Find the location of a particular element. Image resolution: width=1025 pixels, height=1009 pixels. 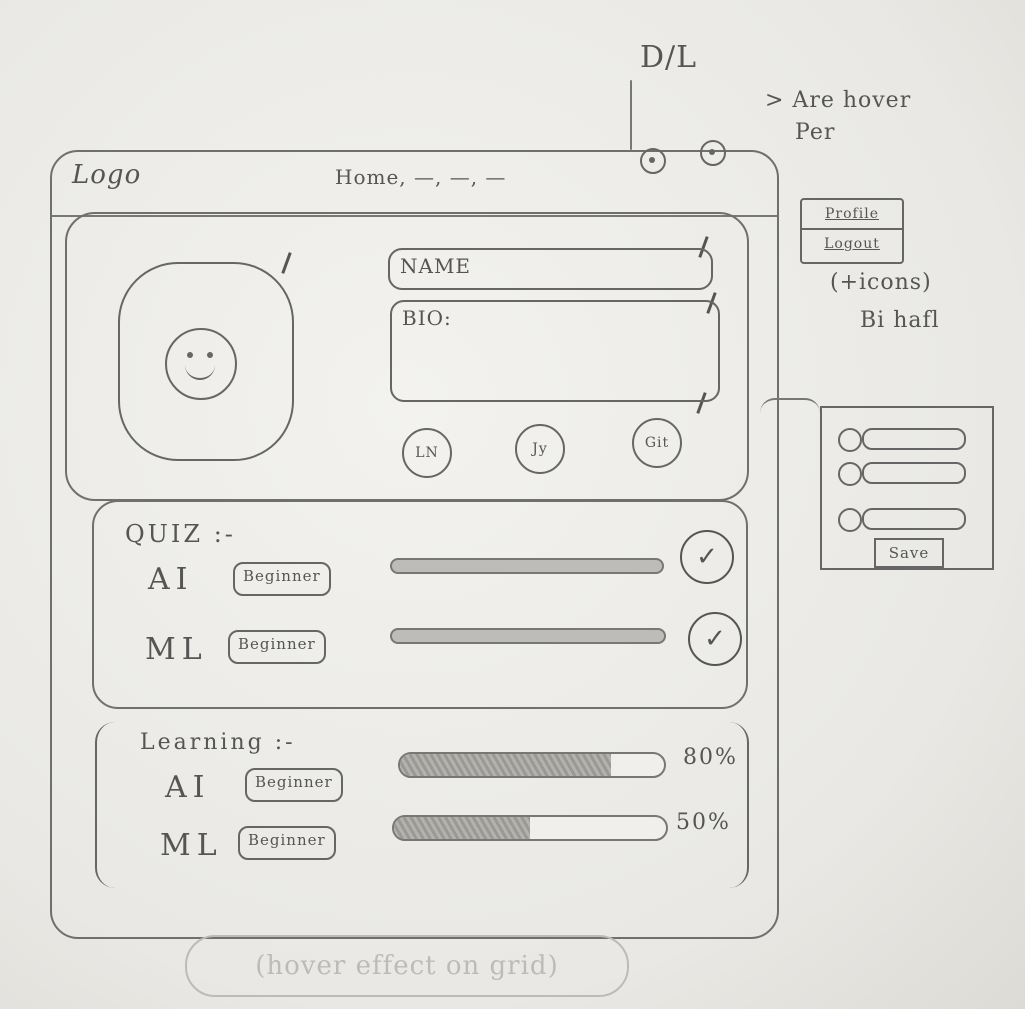

learning-row-label: ML is located at coordinates (191, 845).